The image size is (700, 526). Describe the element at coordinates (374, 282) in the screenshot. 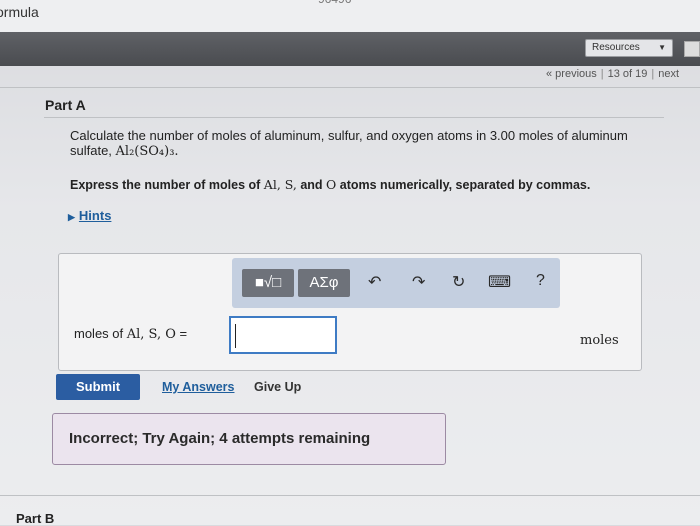

I see `undo-icon: ↶` at that location.